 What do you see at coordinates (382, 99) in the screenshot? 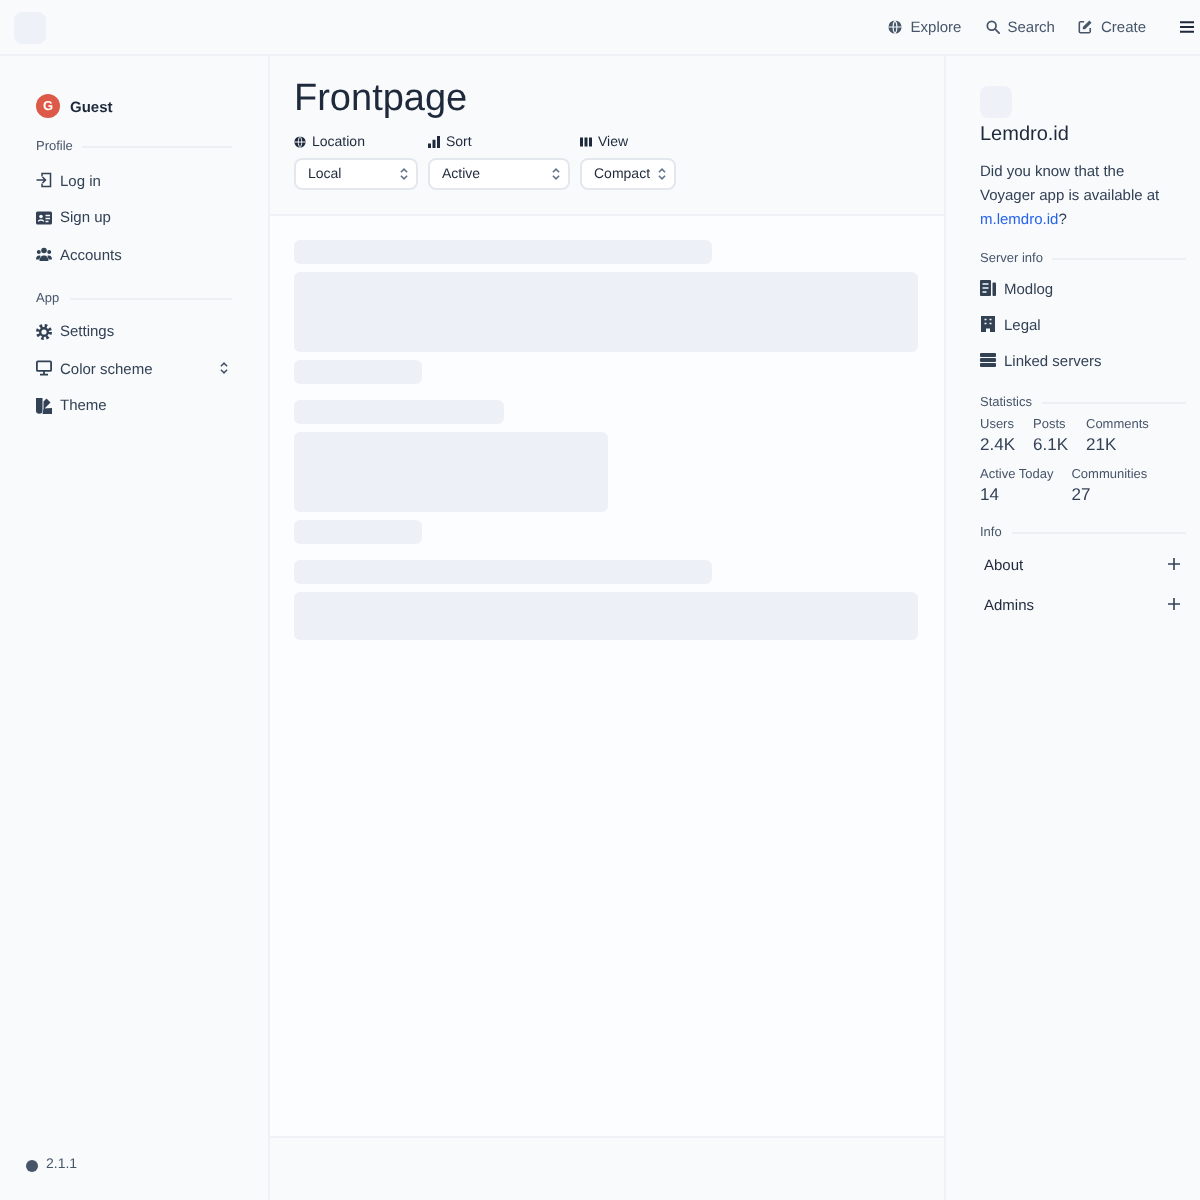
I see `page-title: Frontpage` at bounding box center [382, 99].